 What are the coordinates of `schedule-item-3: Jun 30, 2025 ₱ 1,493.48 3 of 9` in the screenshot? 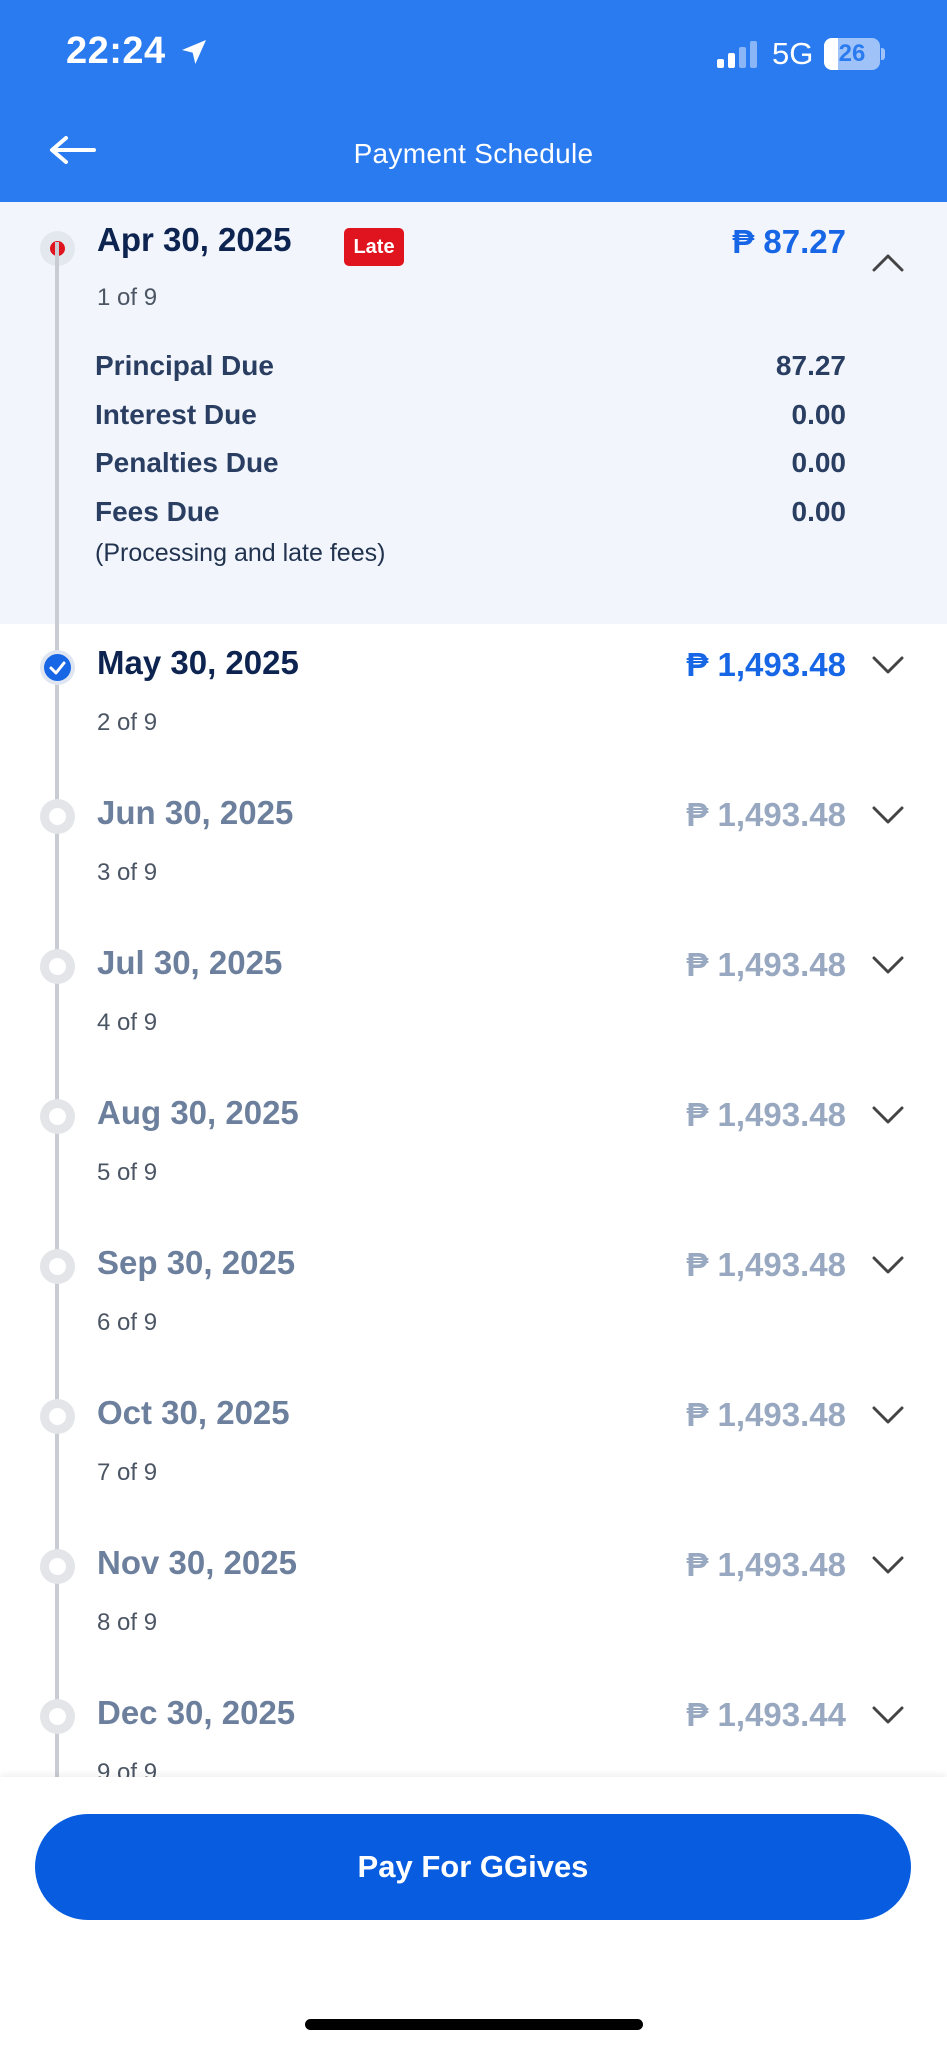 It's located at (473, 849).